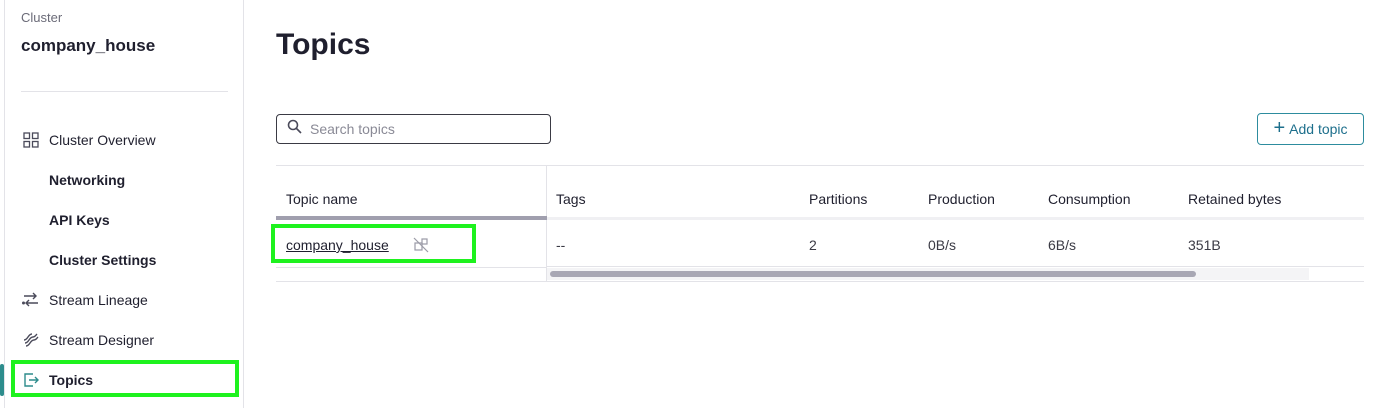 This screenshot has width=1374, height=408. Describe the element at coordinates (103, 260) in the screenshot. I see `sidebar-item-label: Cluster Settings` at that location.